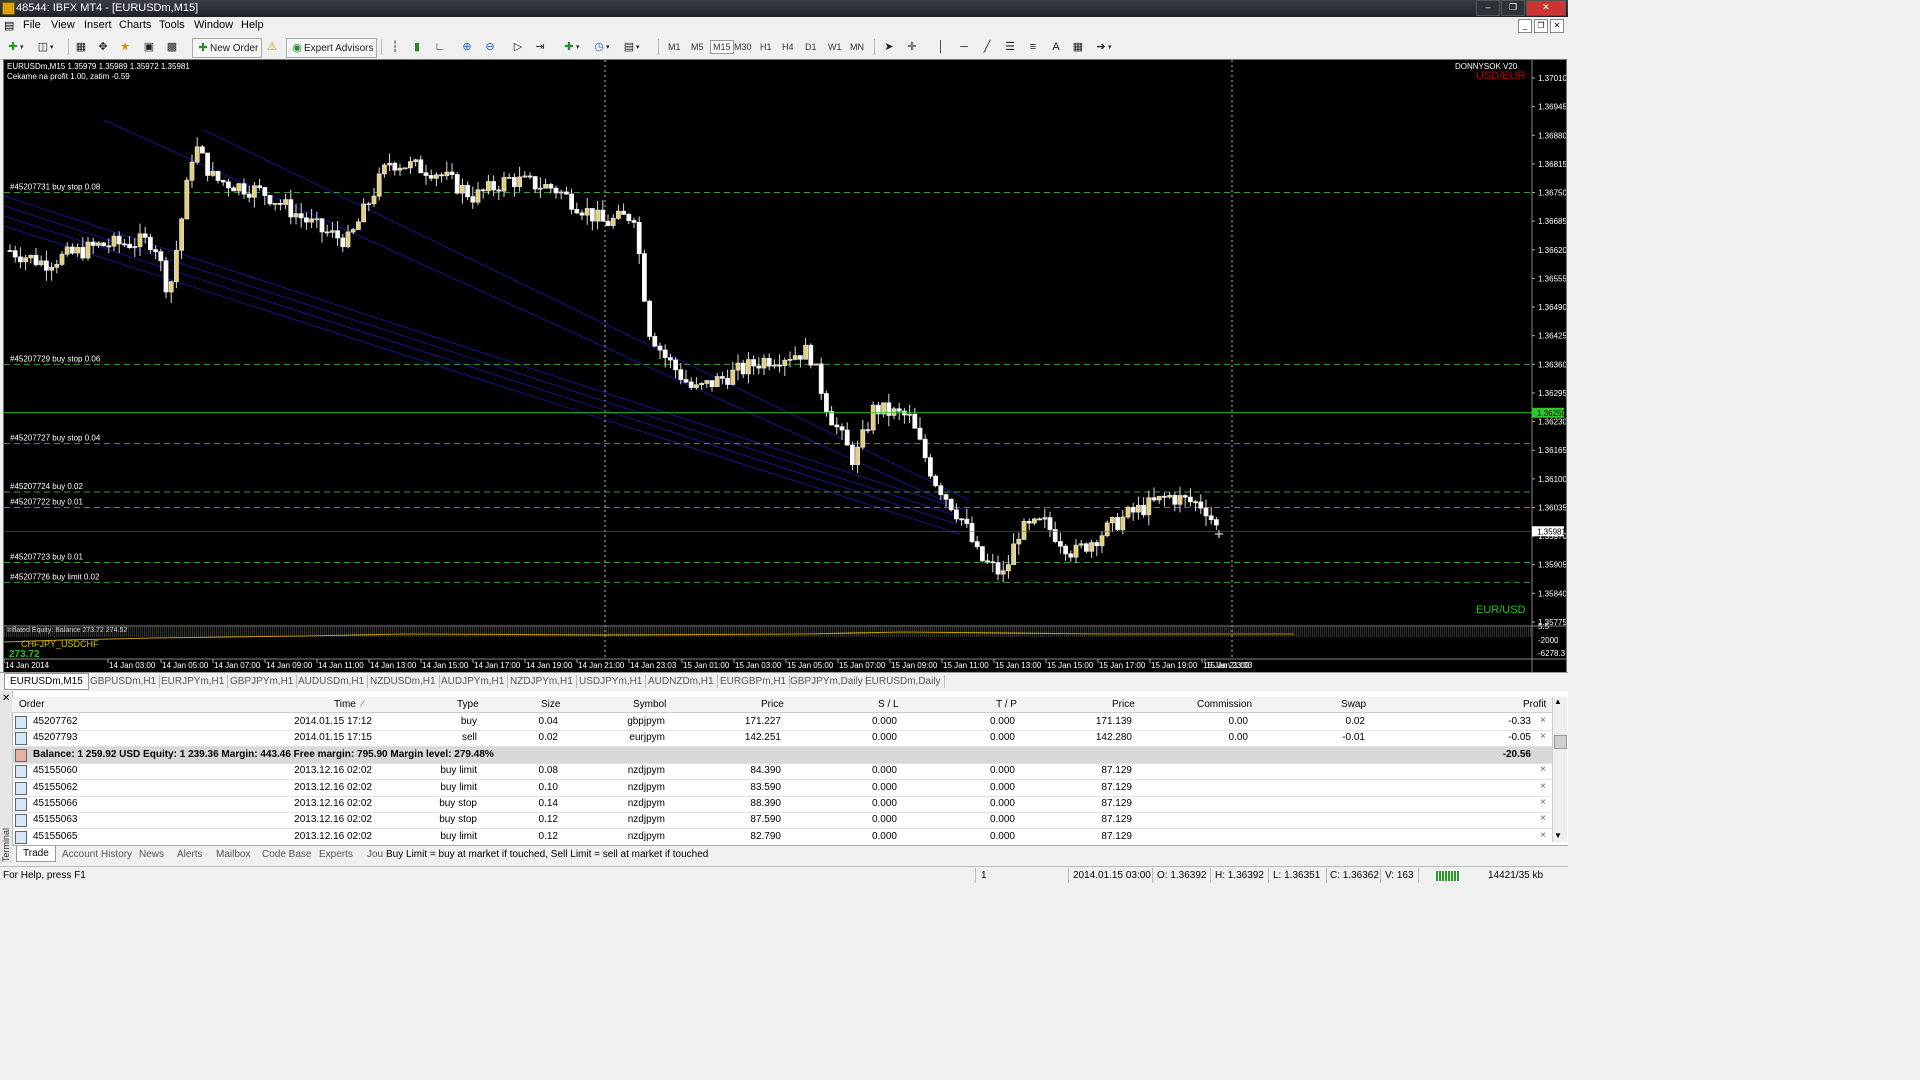  What do you see at coordinates (1558, 701) in the screenshot?
I see `scroll-up-icon: ▲` at bounding box center [1558, 701].